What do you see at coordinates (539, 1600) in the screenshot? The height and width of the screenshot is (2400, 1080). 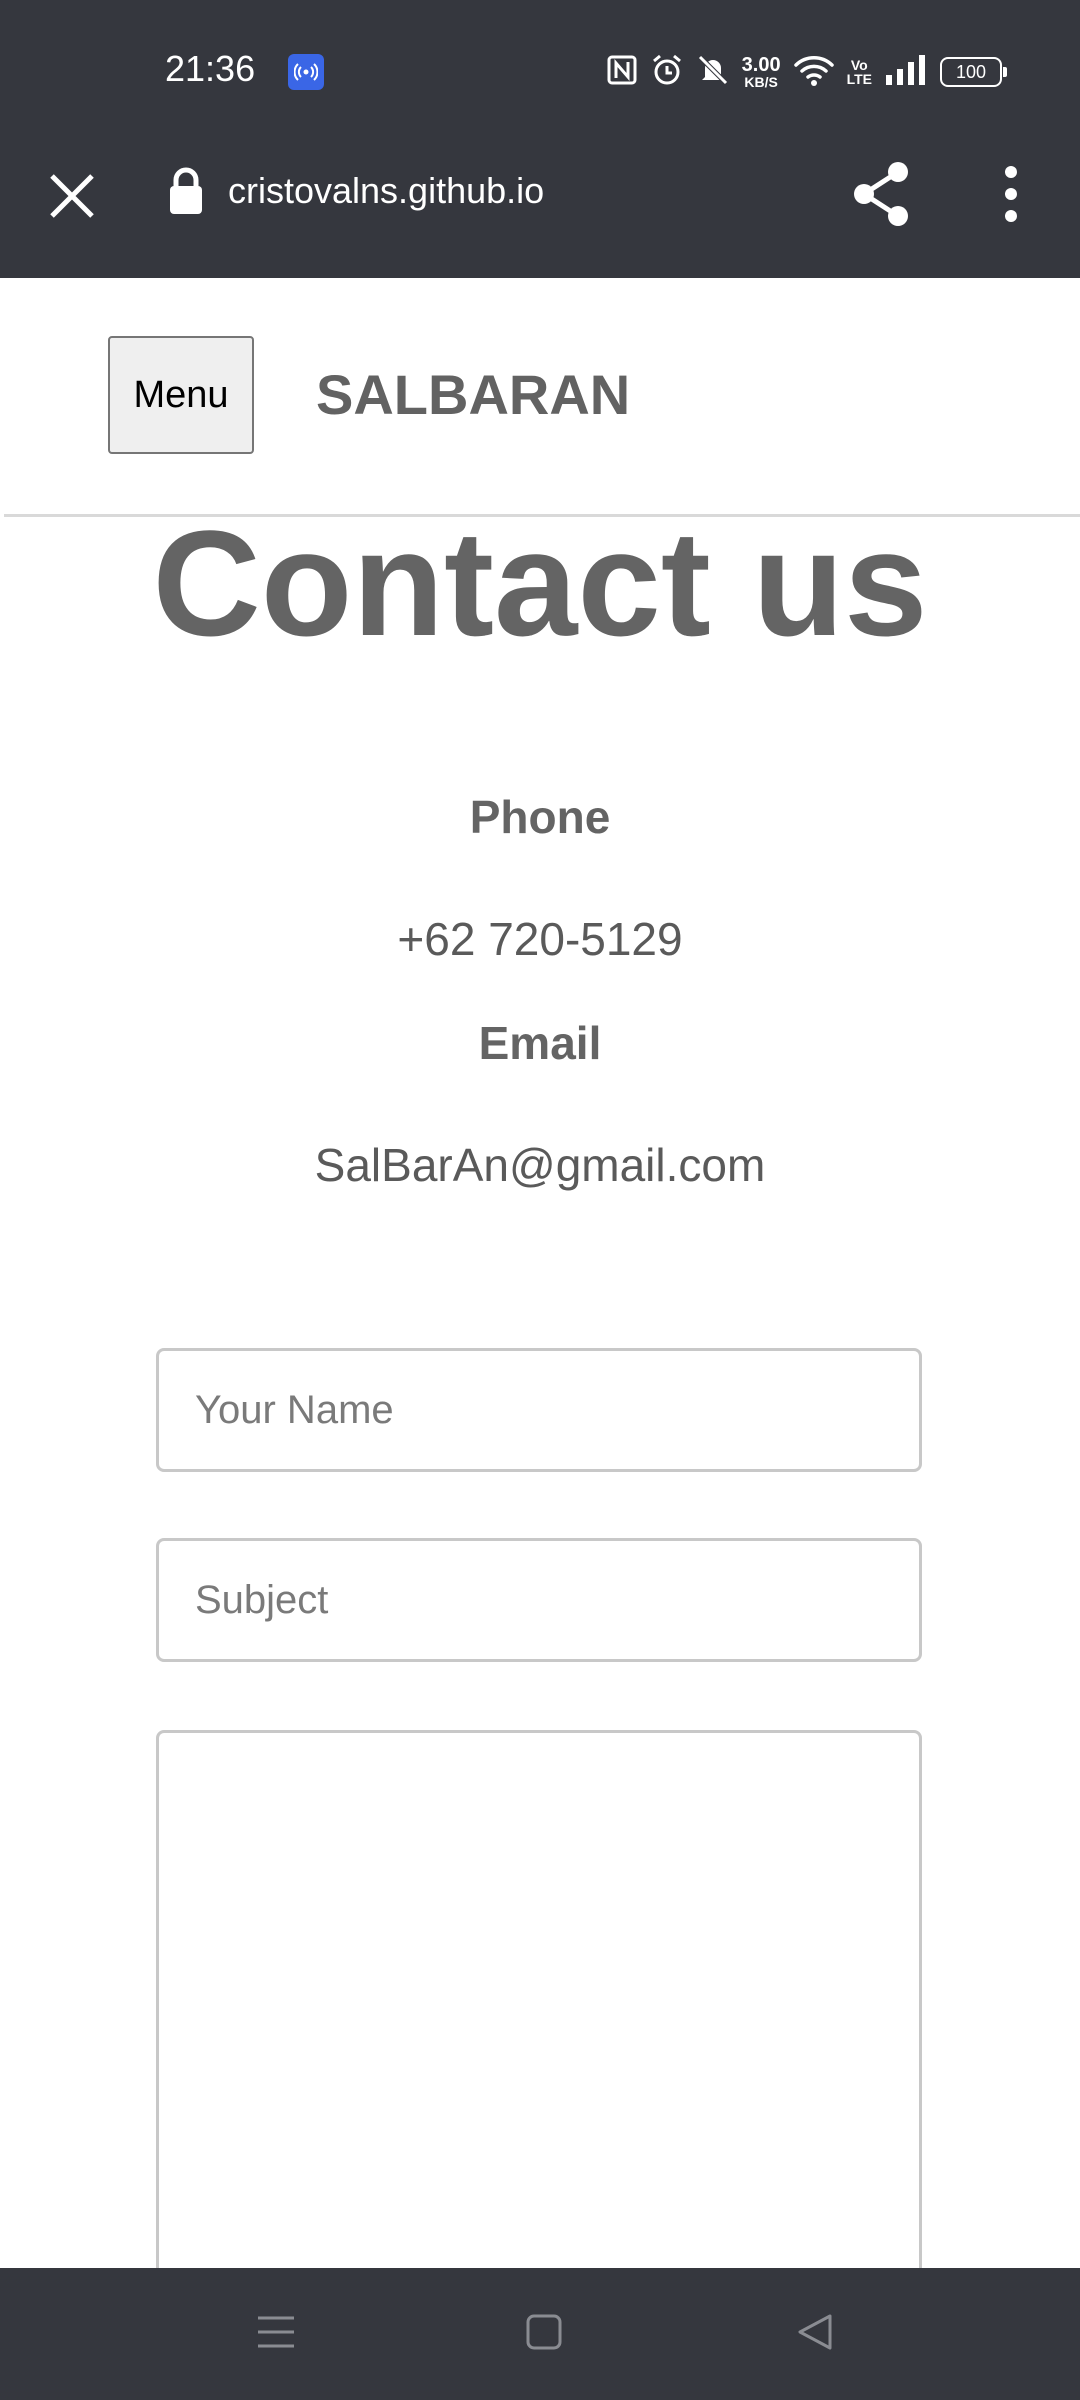 I see `subject-input` at bounding box center [539, 1600].